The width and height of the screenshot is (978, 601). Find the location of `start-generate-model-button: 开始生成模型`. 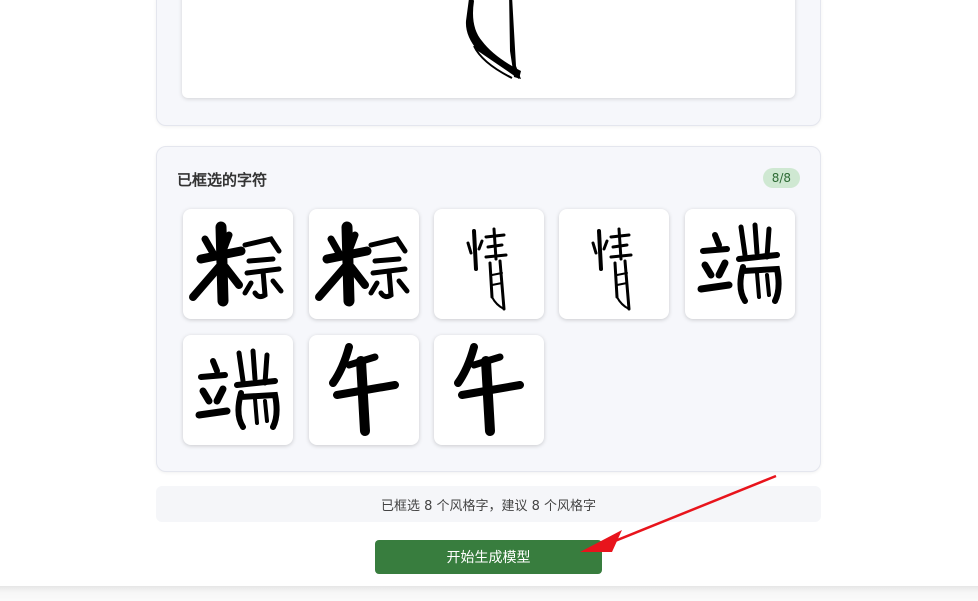

start-generate-model-button: 开始生成模型 is located at coordinates (488, 557).